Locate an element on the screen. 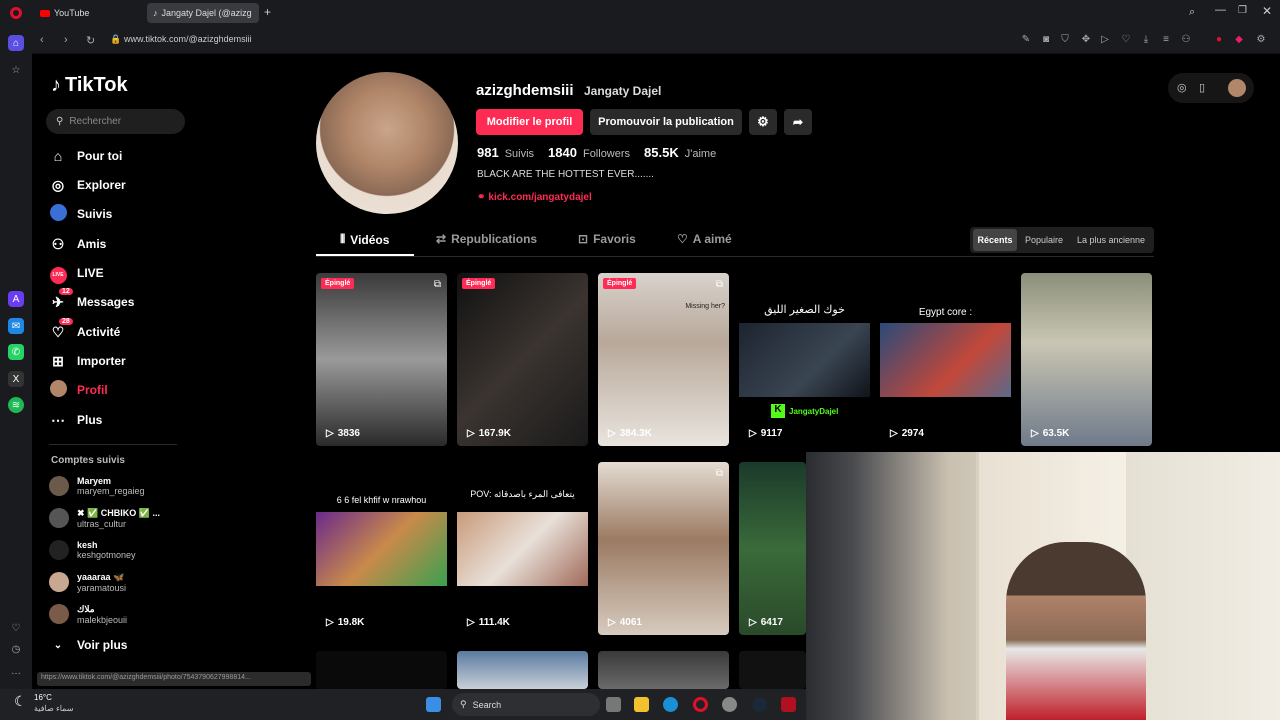 This screenshot has height=720, width=1280. steam-icon is located at coordinates (759, 704).